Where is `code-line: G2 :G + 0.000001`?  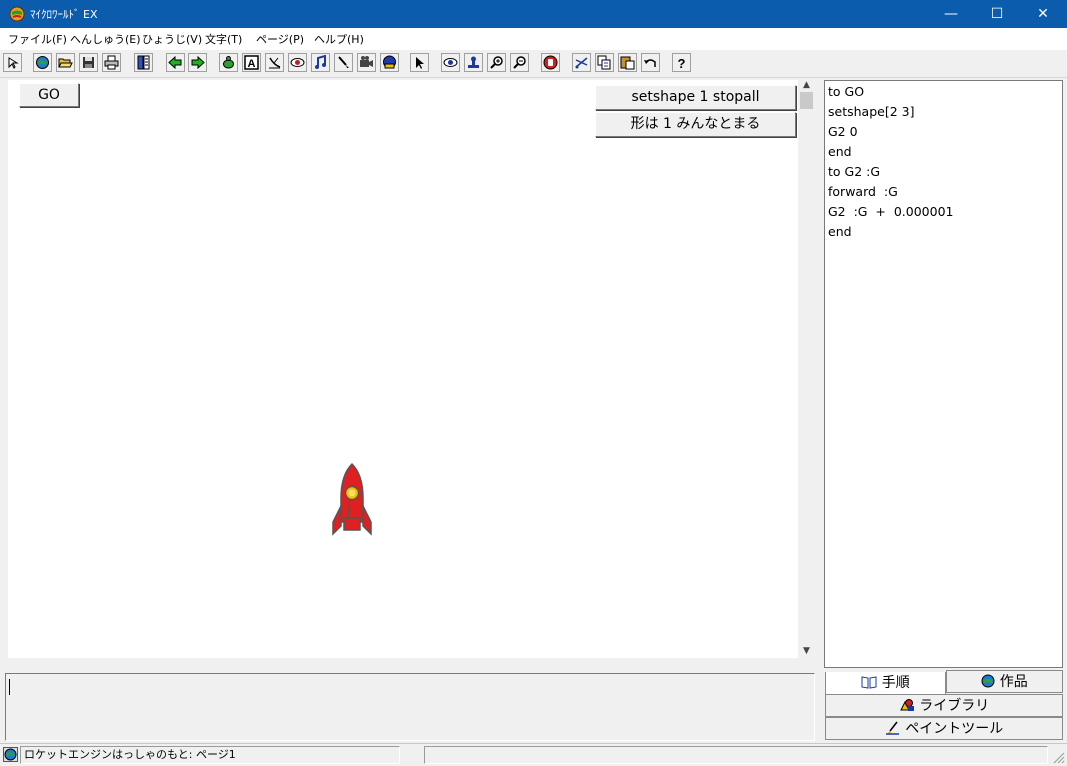 code-line: G2 :G + 0.000001 is located at coordinates (891, 211).